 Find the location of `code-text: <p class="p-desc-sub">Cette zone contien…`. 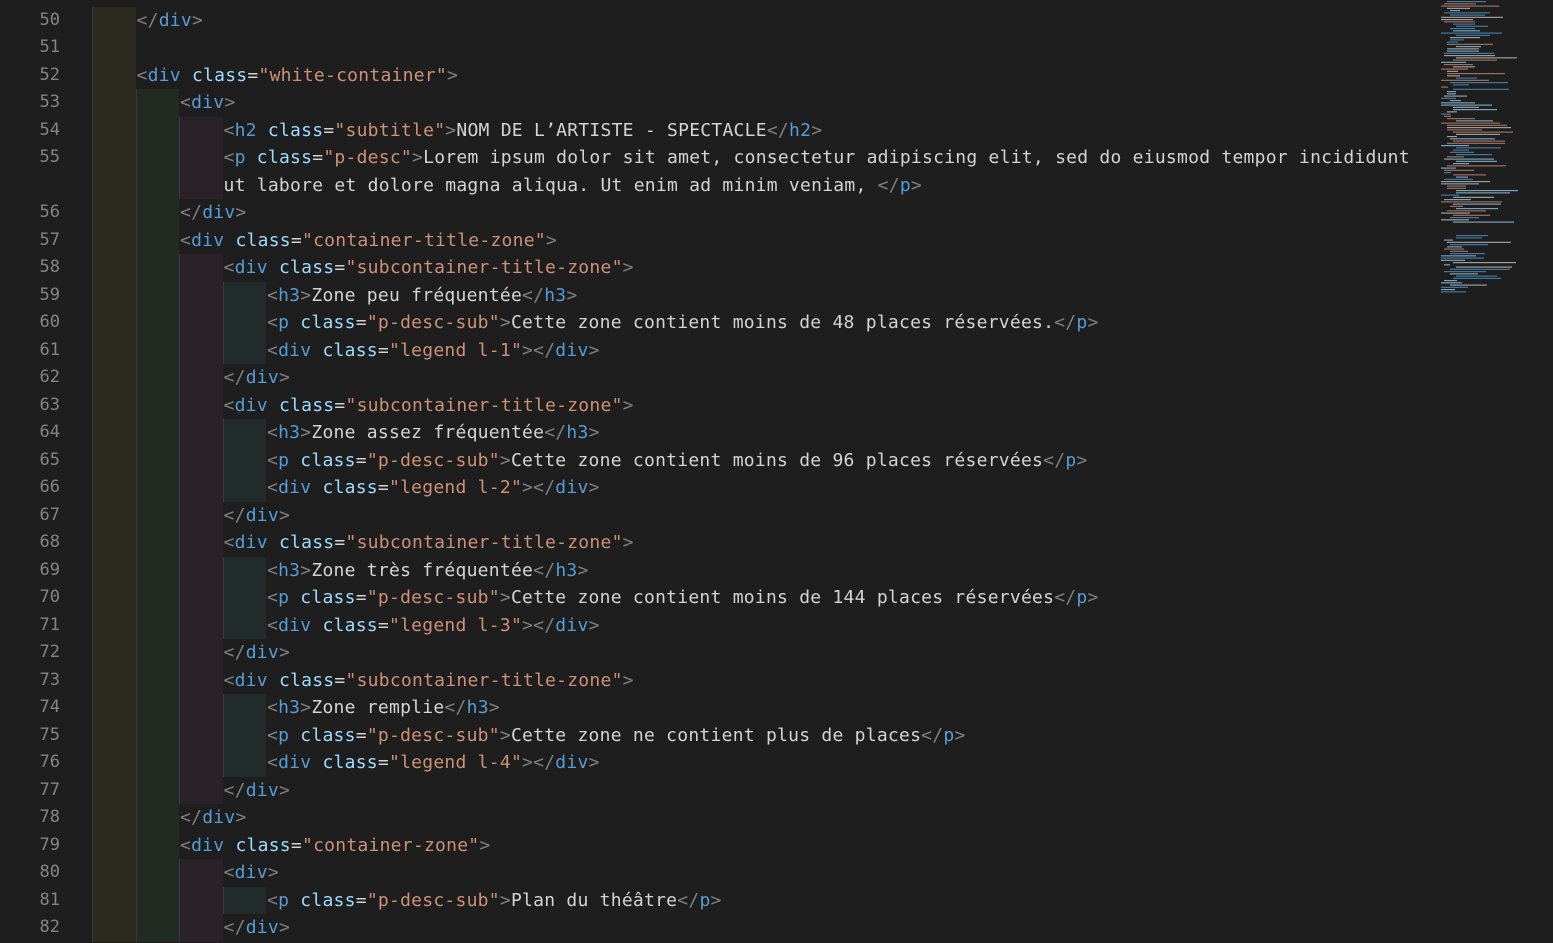

code-text: <p class="p-desc-sub">Cette zone contien… is located at coordinates (683, 323).